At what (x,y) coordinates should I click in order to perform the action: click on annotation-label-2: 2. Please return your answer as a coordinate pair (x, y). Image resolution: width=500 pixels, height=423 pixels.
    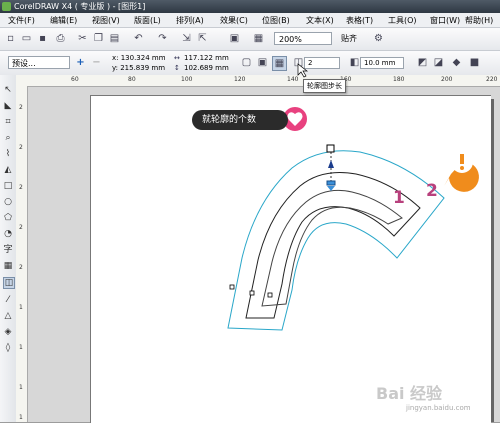
    Looking at the image, I should click on (432, 191).